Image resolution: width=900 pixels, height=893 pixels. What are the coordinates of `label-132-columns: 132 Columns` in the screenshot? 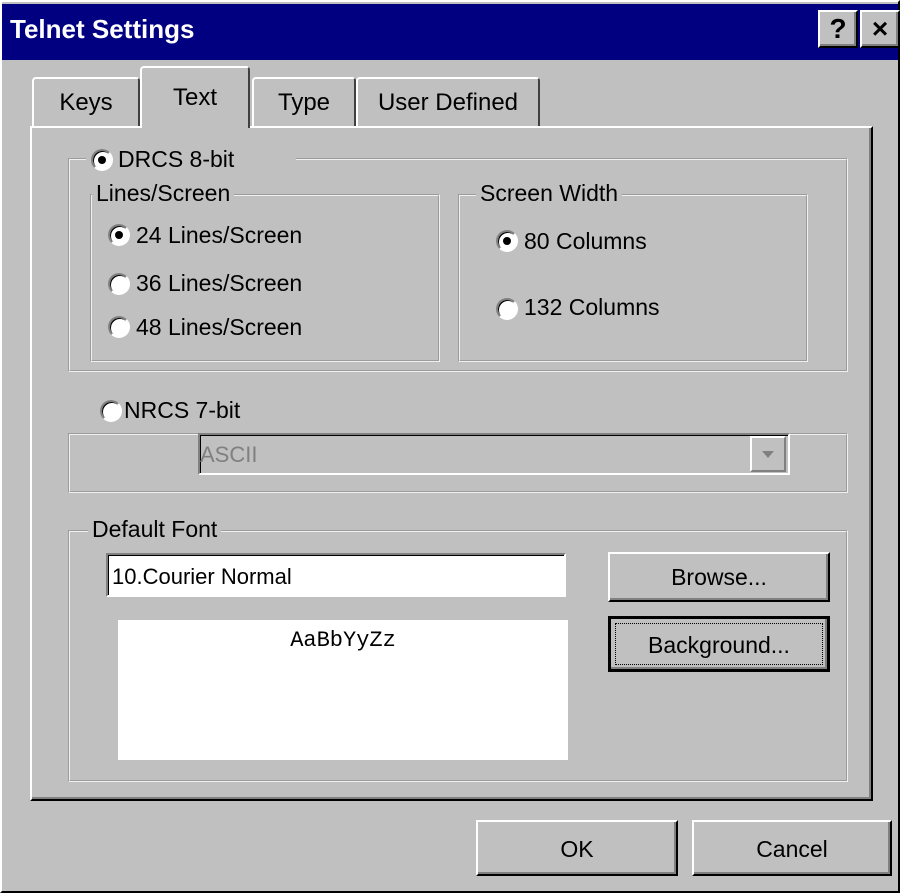 It's located at (592, 307).